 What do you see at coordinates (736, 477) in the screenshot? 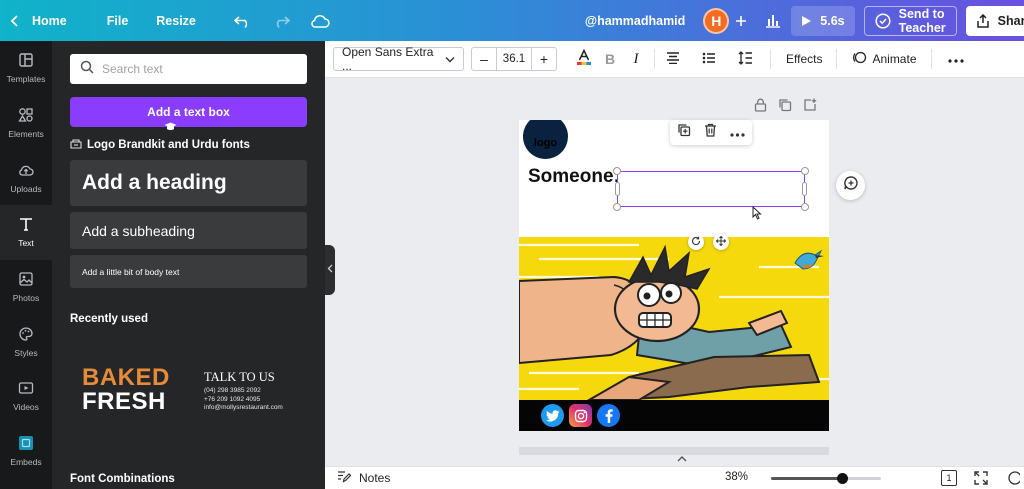
I see `zoom-percentage: 38%` at bounding box center [736, 477].